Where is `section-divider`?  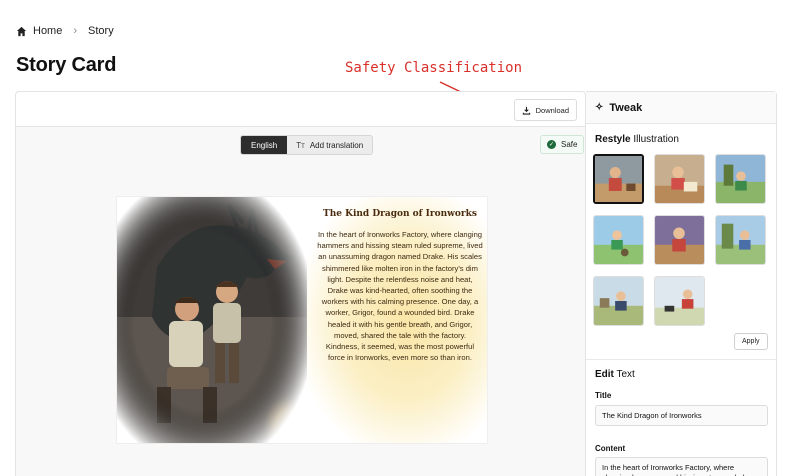 section-divider is located at coordinates (681, 359).